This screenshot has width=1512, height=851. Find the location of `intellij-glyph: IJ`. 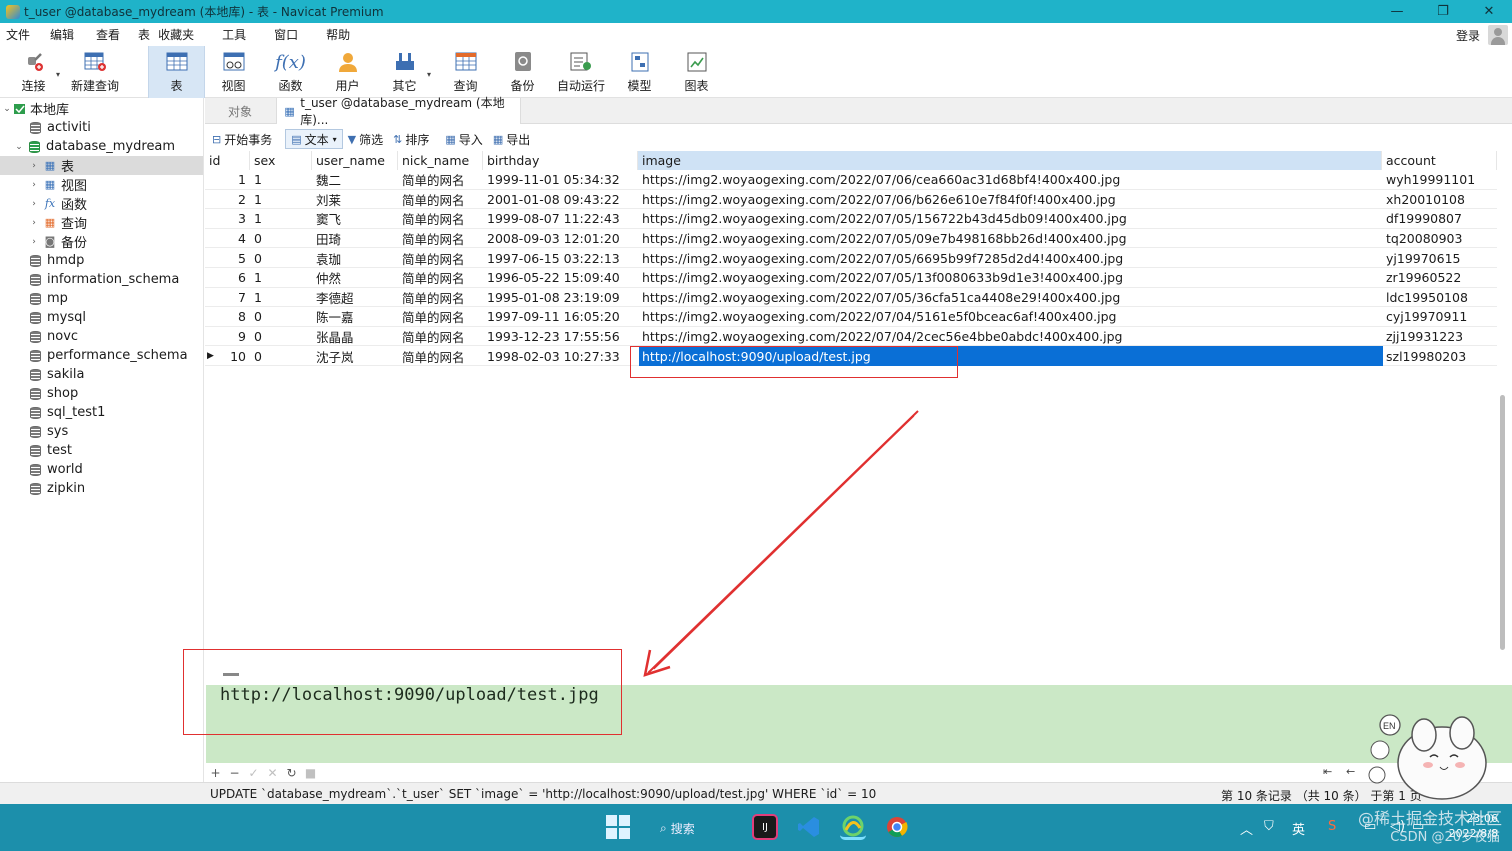

intellij-glyph: IJ is located at coordinates (765, 827).